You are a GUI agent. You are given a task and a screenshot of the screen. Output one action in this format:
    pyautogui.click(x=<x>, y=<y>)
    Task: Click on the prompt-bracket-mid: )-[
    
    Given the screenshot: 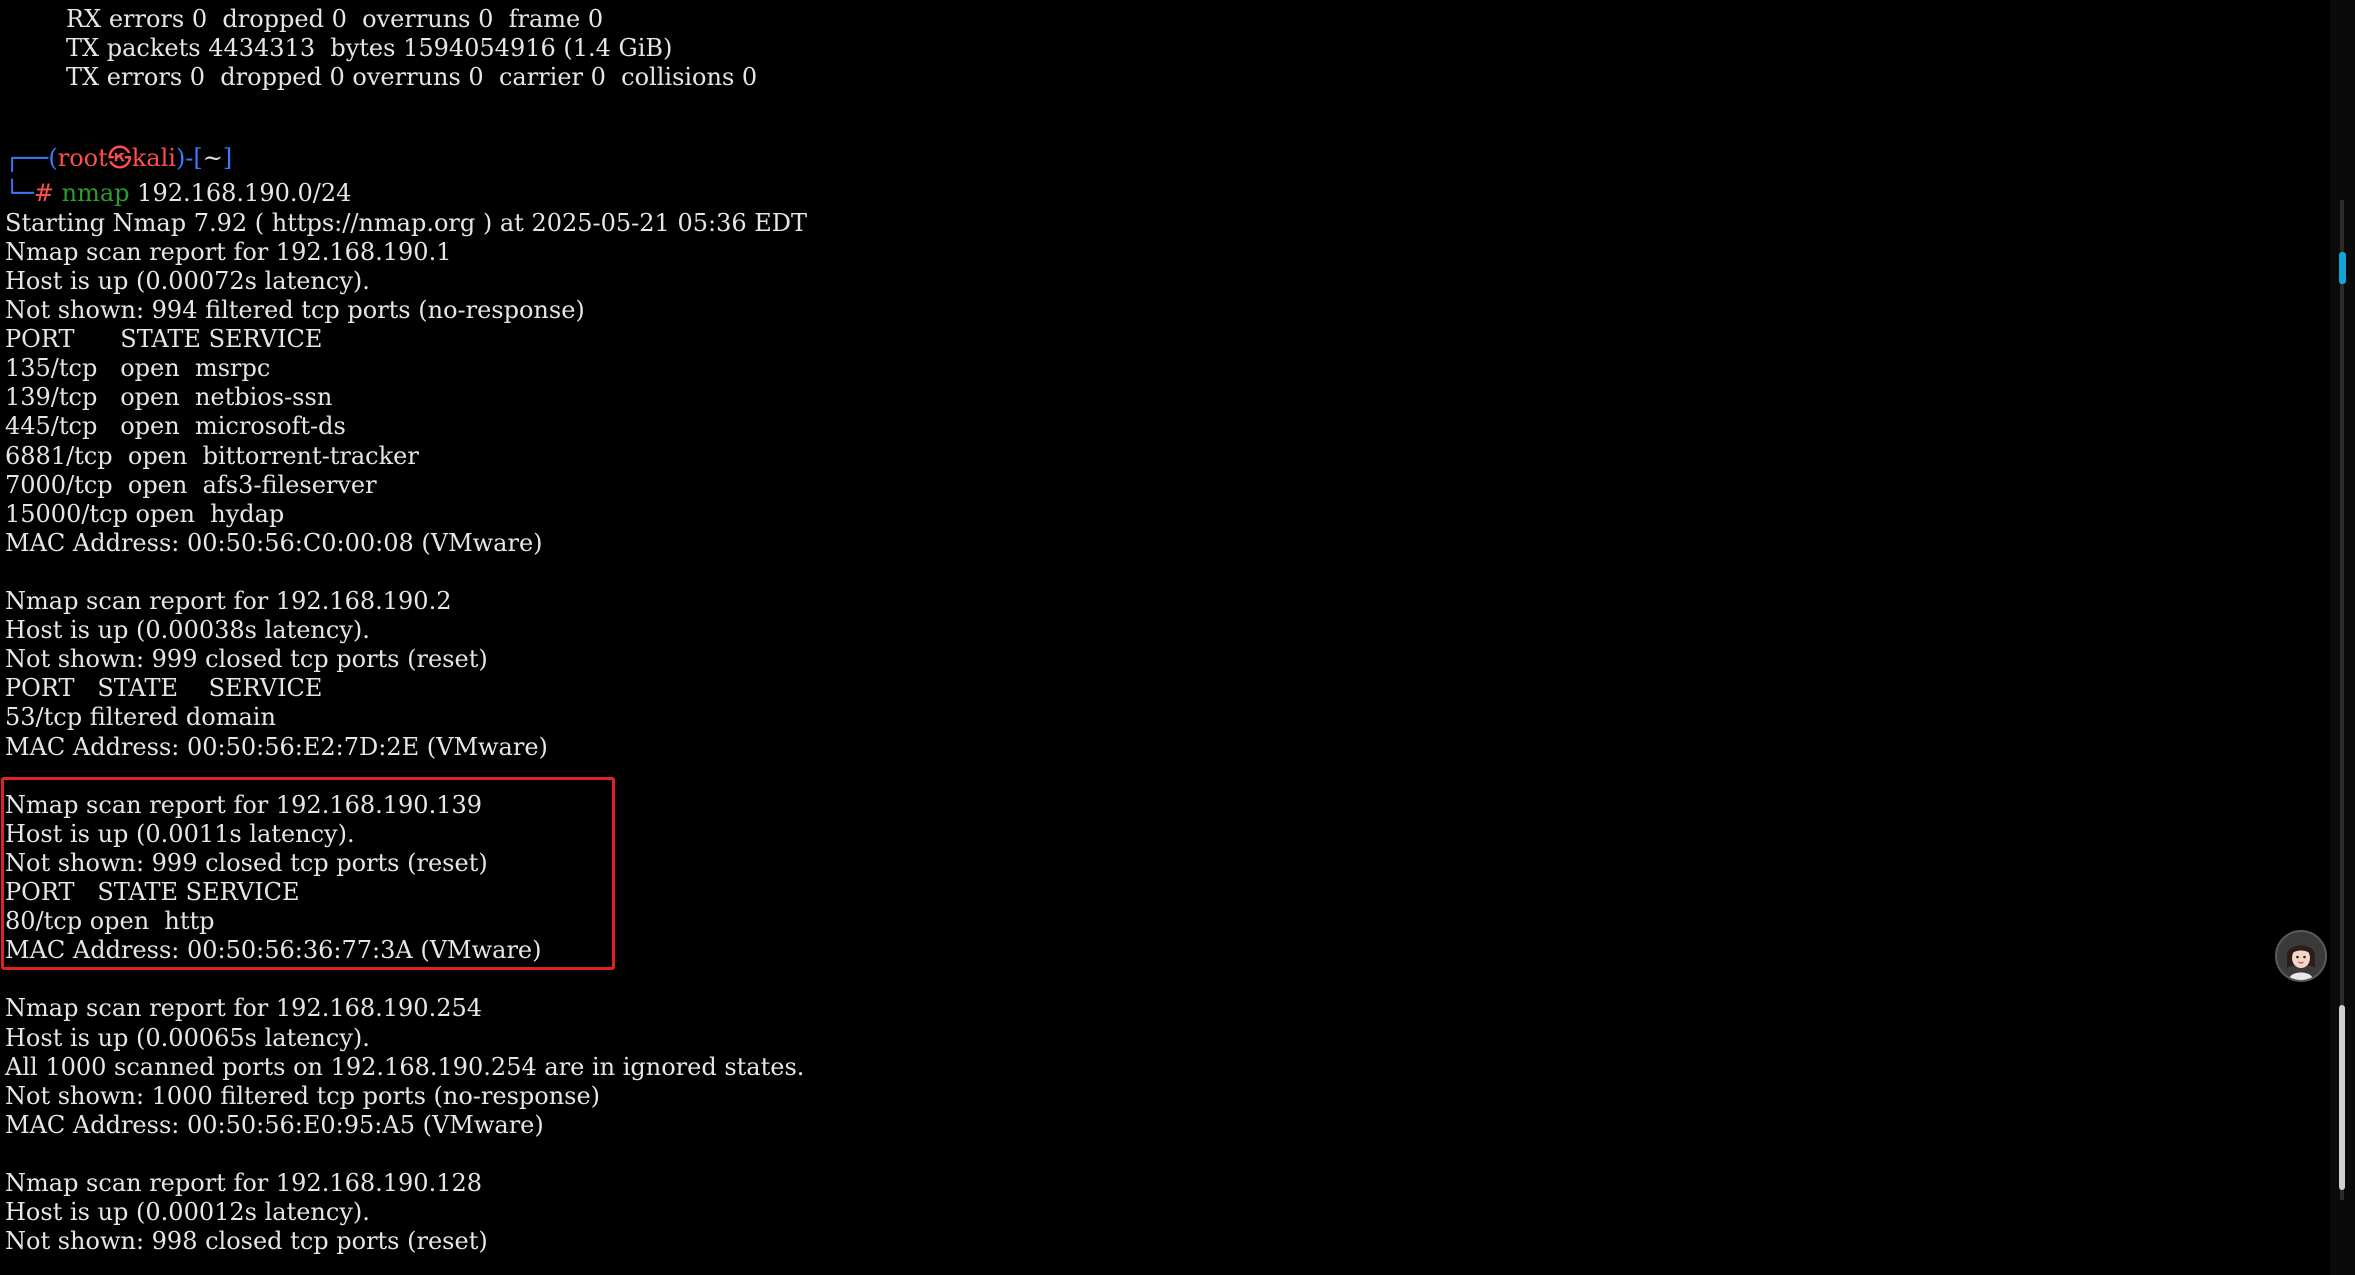 What is the action you would take?
    pyautogui.click(x=189, y=158)
    